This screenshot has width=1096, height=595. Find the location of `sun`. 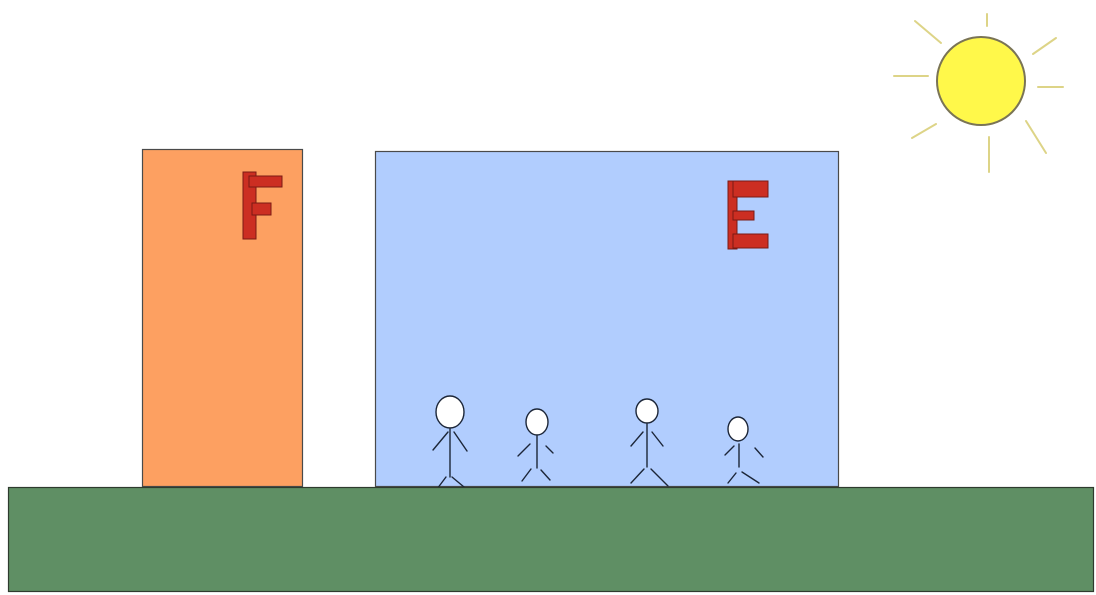

sun is located at coordinates (978, 93).